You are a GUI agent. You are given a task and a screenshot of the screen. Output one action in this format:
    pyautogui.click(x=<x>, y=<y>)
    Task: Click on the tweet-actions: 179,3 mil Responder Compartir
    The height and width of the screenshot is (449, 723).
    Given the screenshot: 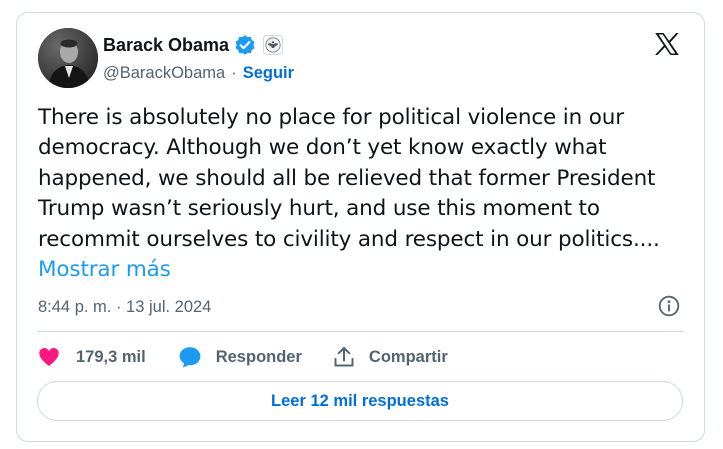 What is the action you would take?
    pyautogui.click(x=243, y=357)
    